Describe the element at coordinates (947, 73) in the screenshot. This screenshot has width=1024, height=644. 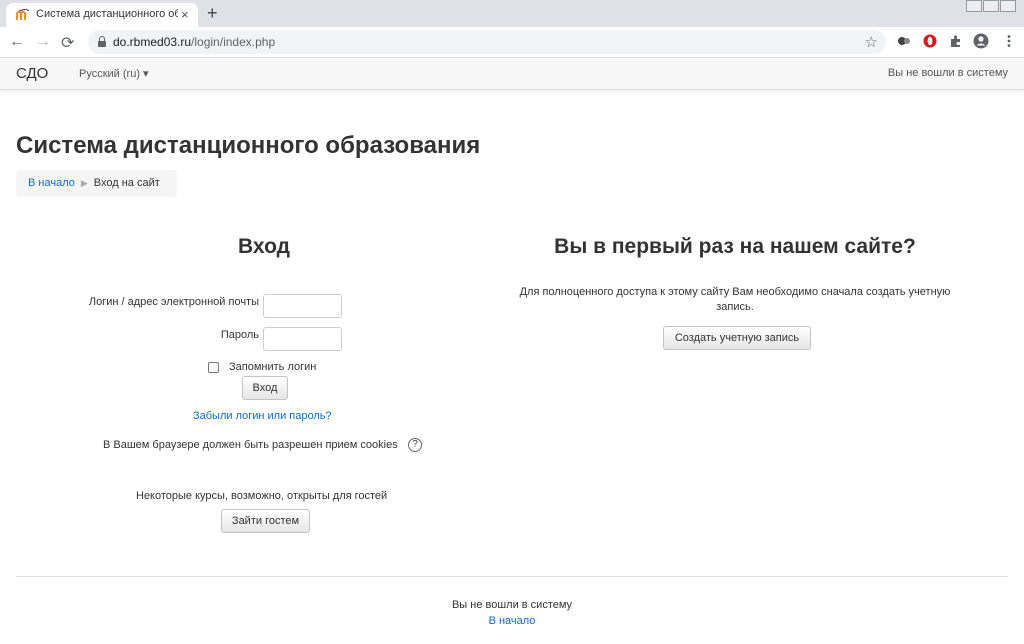
I see `login-status: Вы не вошли в систему` at that location.